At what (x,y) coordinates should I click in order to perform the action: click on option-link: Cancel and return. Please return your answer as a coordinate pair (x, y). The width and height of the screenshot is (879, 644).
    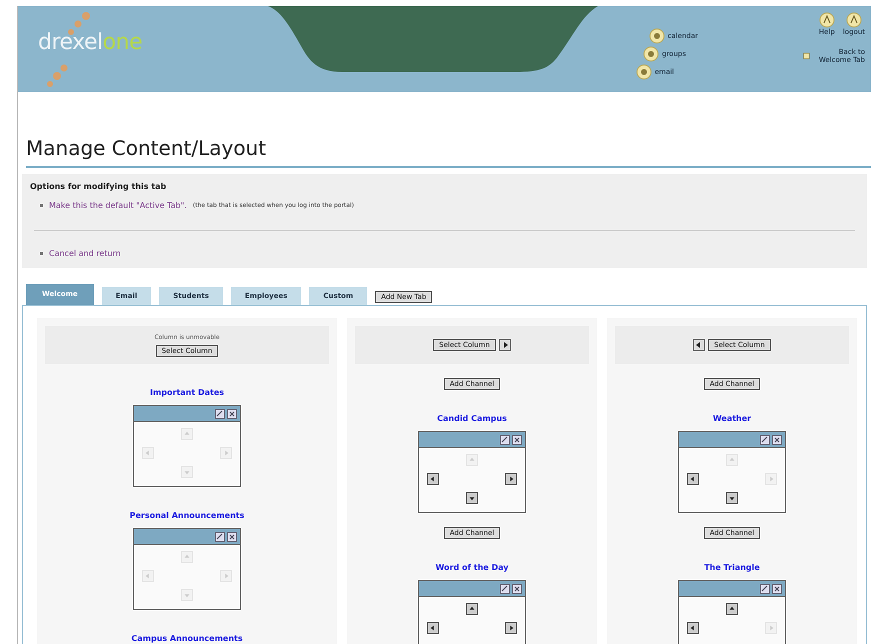
    Looking at the image, I should click on (85, 253).